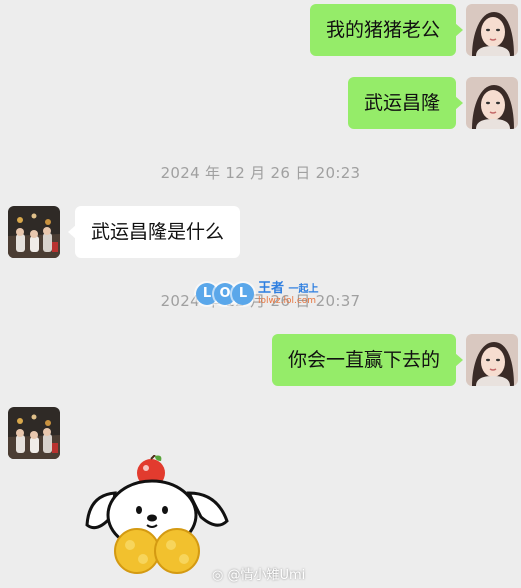  What do you see at coordinates (218, 575) in the screenshot?
I see `weibo-icon: ◎` at bounding box center [218, 575].